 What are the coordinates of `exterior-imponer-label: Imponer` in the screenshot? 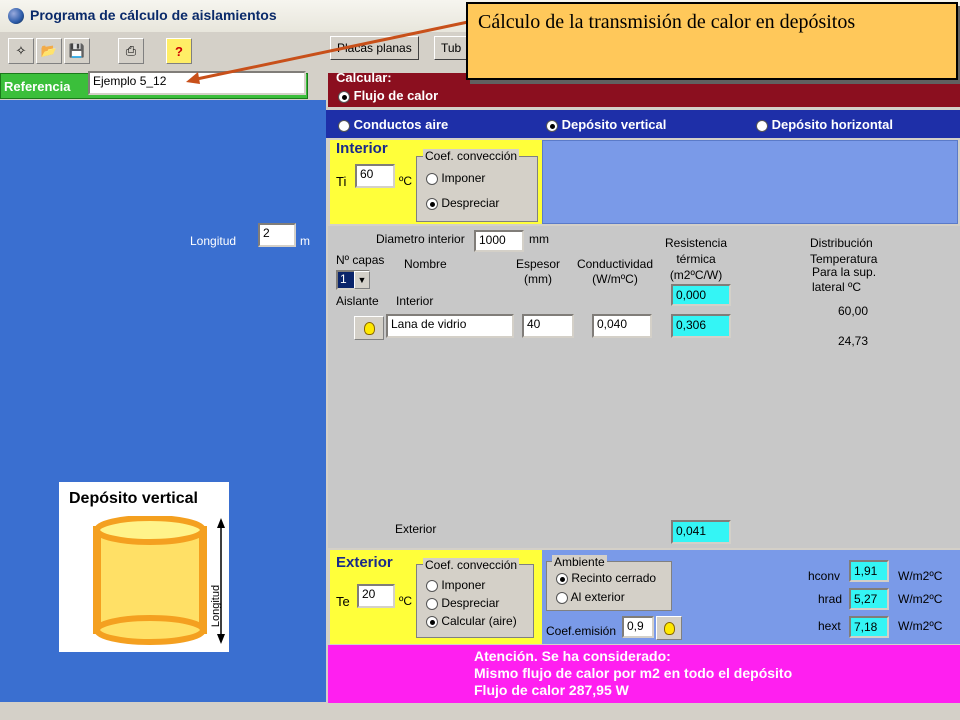 It's located at (463, 585).